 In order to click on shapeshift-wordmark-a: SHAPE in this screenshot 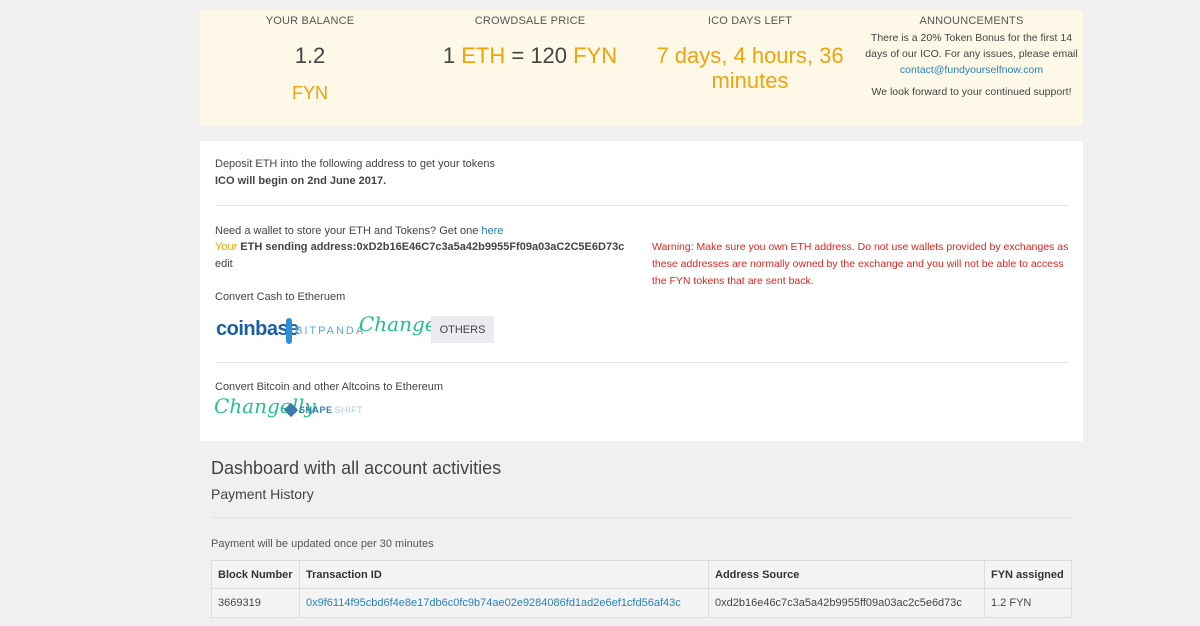, I will do `click(316, 410)`.